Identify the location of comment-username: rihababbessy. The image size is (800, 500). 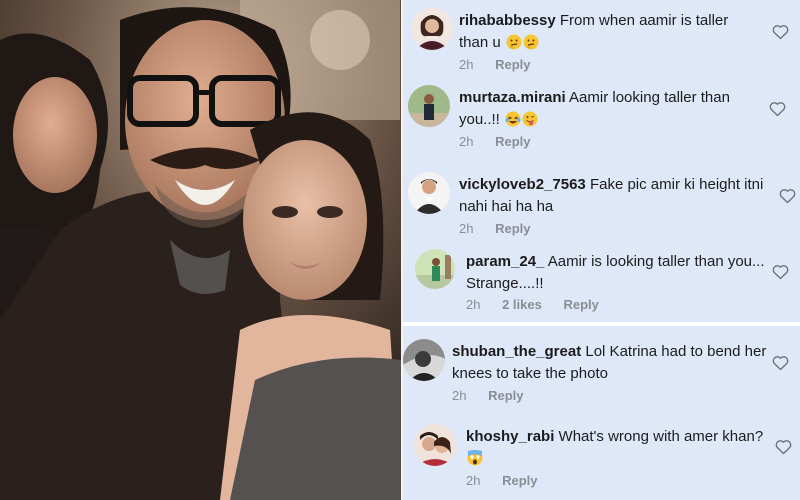
(507, 20).